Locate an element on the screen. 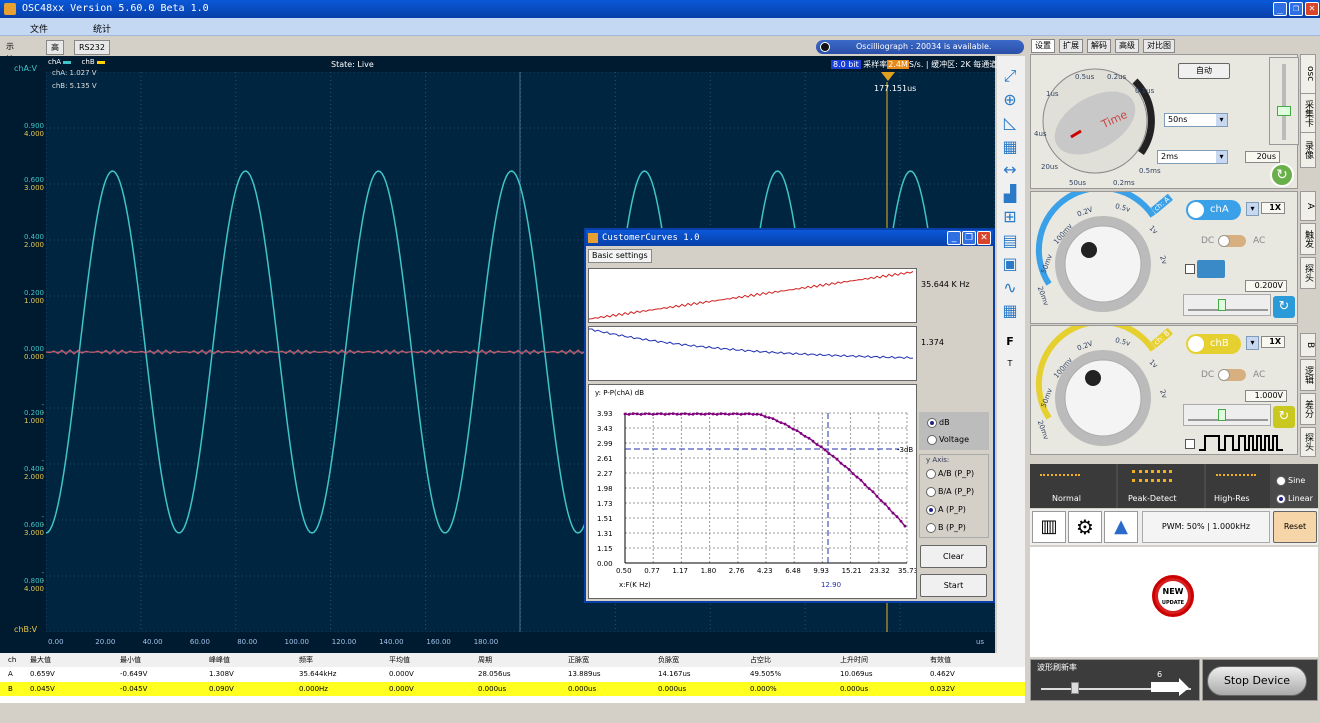 The image size is (1320, 723). side-tab-b: B is located at coordinates (1308, 345).